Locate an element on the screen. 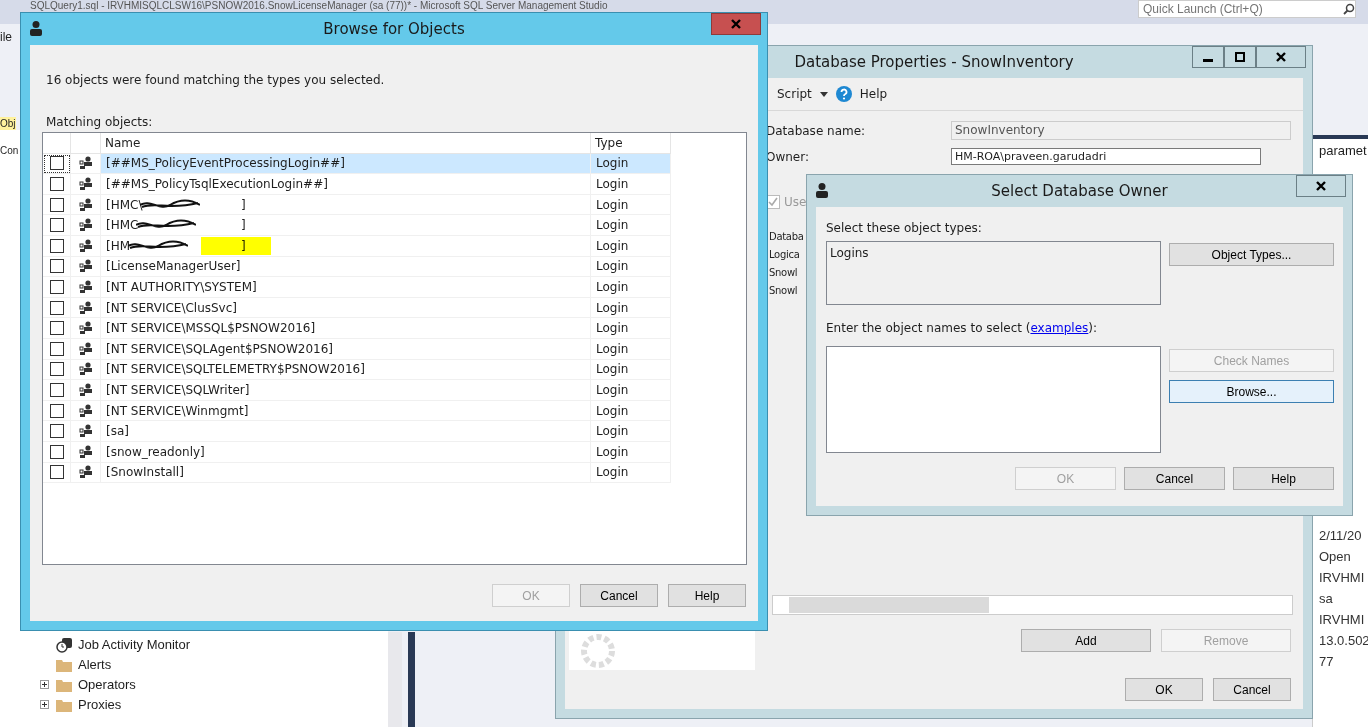 The height and width of the screenshot is (727, 1368). table-cell: [NT SERVICE\SQLTELEMETRY$PSNOW2016] is located at coordinates (235, 369).